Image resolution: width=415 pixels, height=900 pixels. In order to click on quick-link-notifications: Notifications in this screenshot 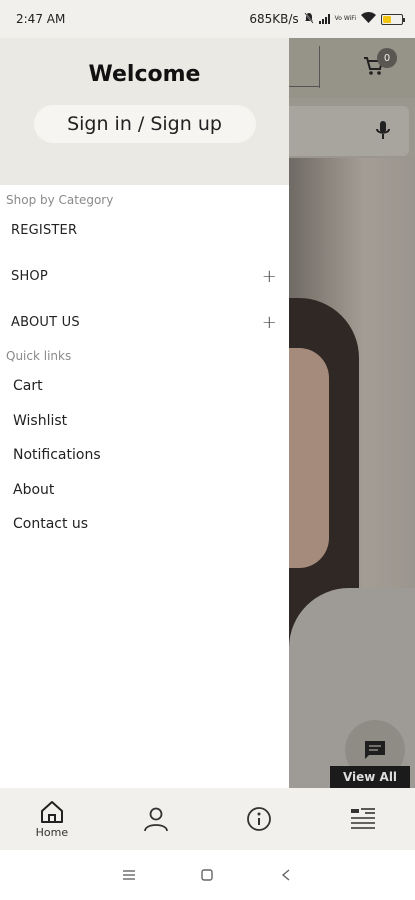, I will do `click(144, 455)`.